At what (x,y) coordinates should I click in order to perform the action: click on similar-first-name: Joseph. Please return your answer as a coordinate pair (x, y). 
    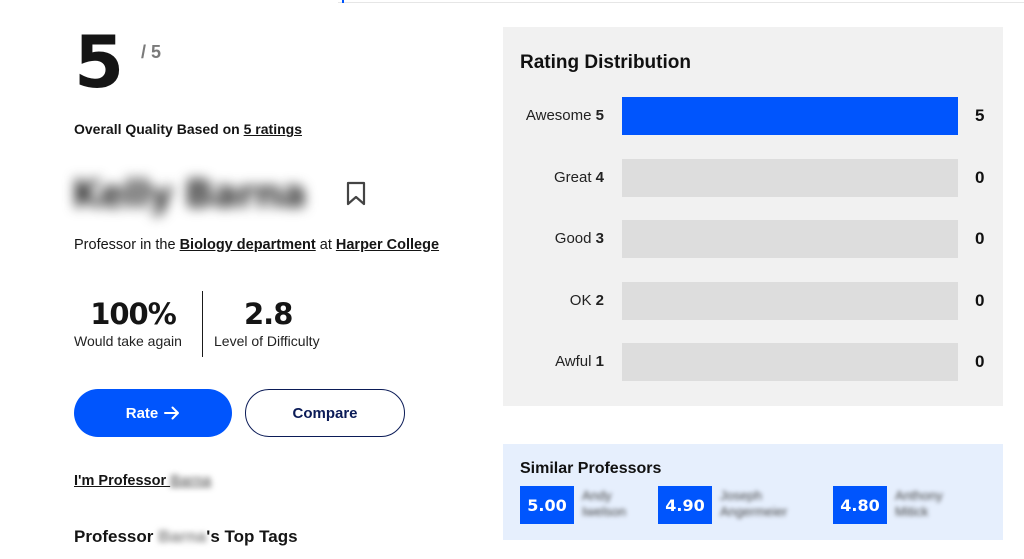
    Looking at the image, I should click on (741, 495).